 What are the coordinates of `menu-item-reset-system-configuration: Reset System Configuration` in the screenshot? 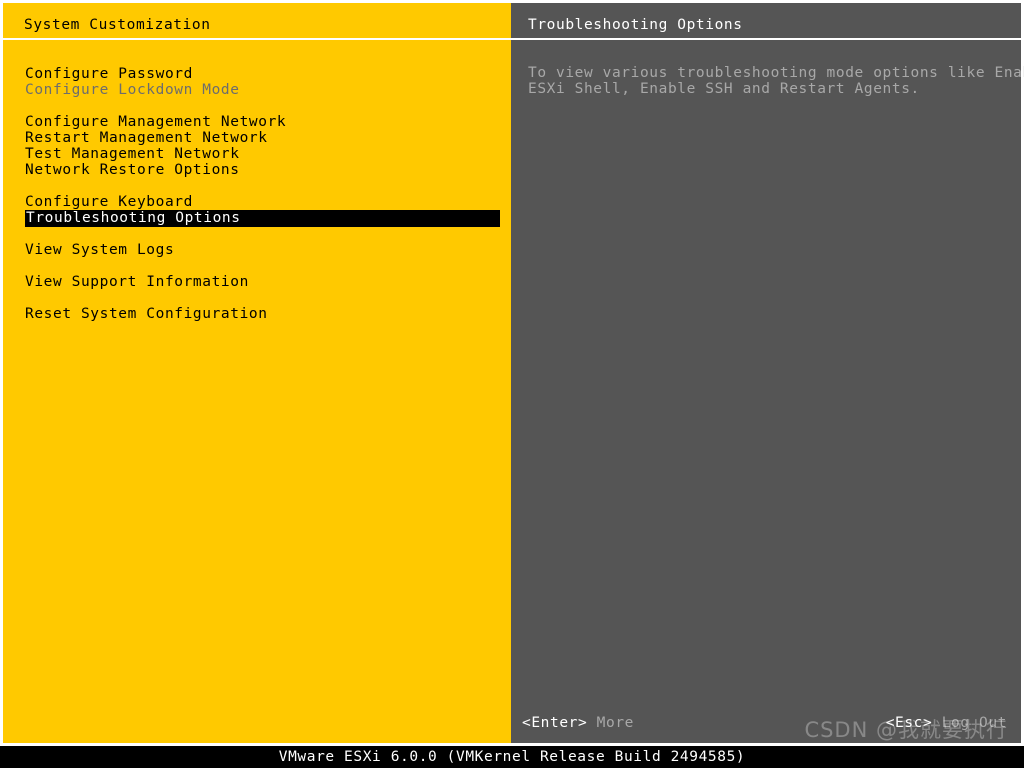 It's located at (146, 314).